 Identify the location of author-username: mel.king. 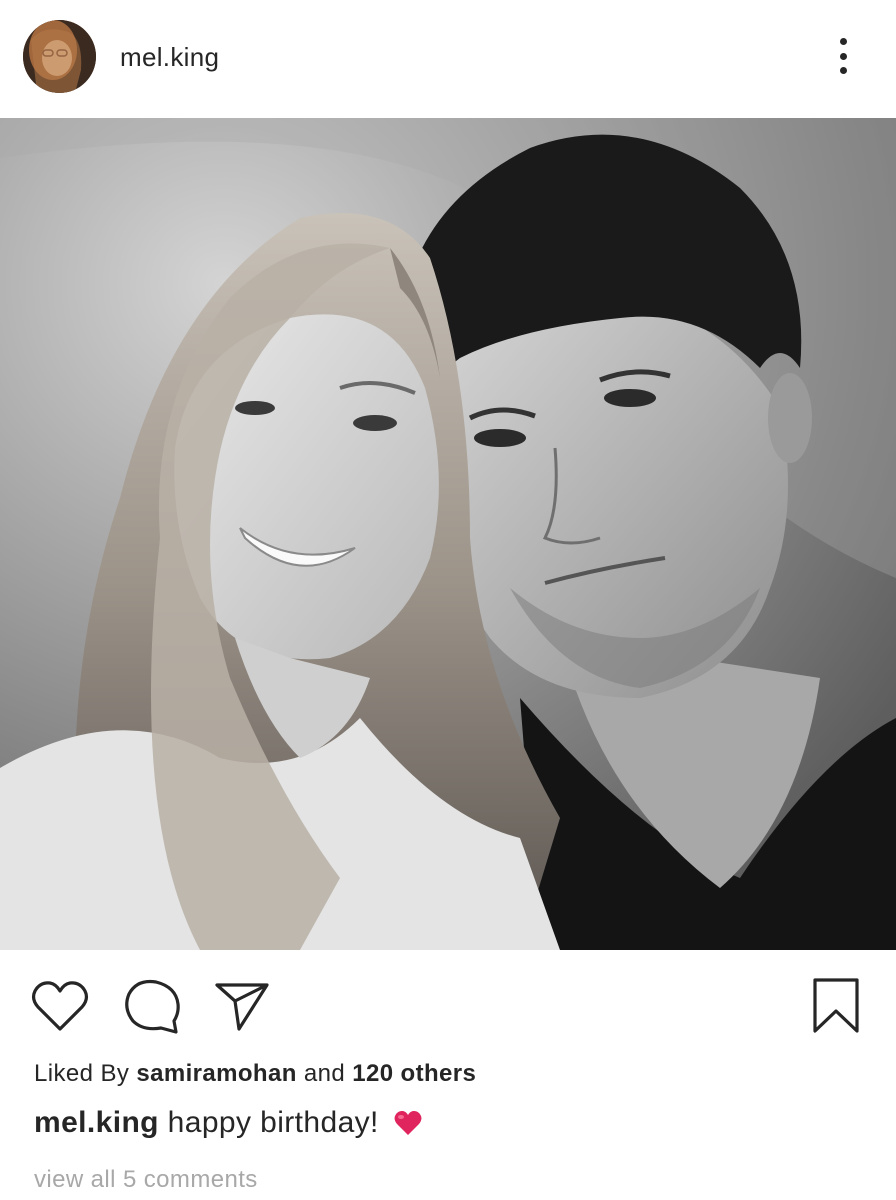
(169, 57).